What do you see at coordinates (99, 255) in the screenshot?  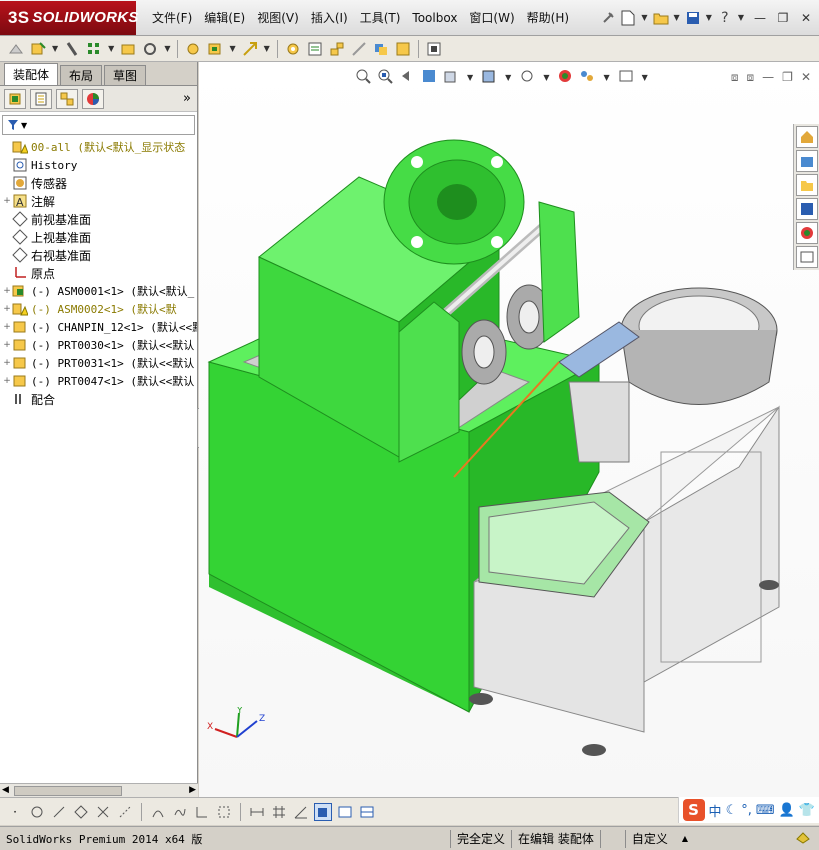 I see `tree-item: 右视基准面` at bounding box center [99, 255].